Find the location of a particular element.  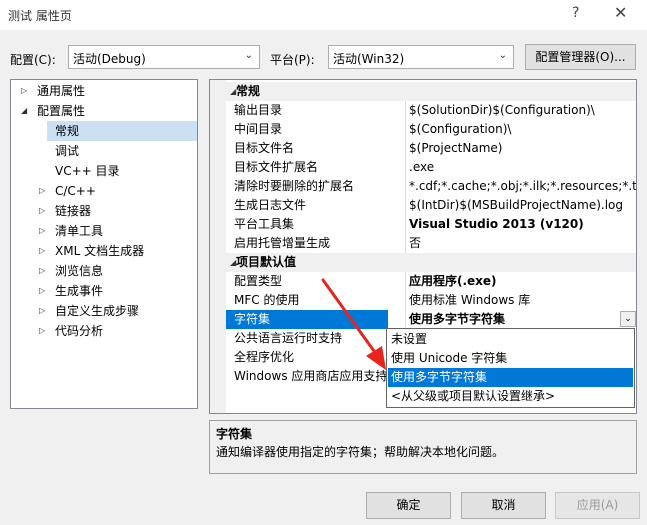

tree-item-config-properties: ◢ 配置属性 is located at coordinates (104, 111).